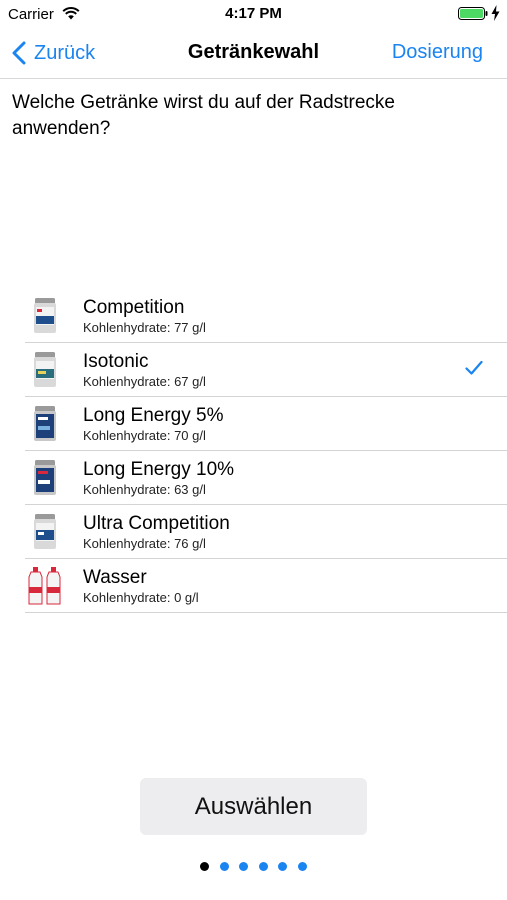  I want to click on drink-name: Isotonic, so click(116, 361).